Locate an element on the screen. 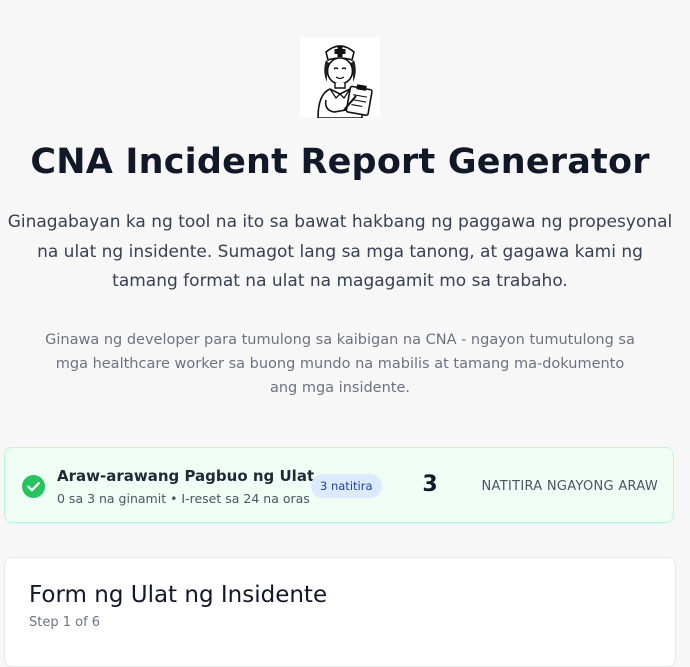 This screenshot has width=690, height=667. nurse-with-clipboard-icon is located at coordinates (340, 78).